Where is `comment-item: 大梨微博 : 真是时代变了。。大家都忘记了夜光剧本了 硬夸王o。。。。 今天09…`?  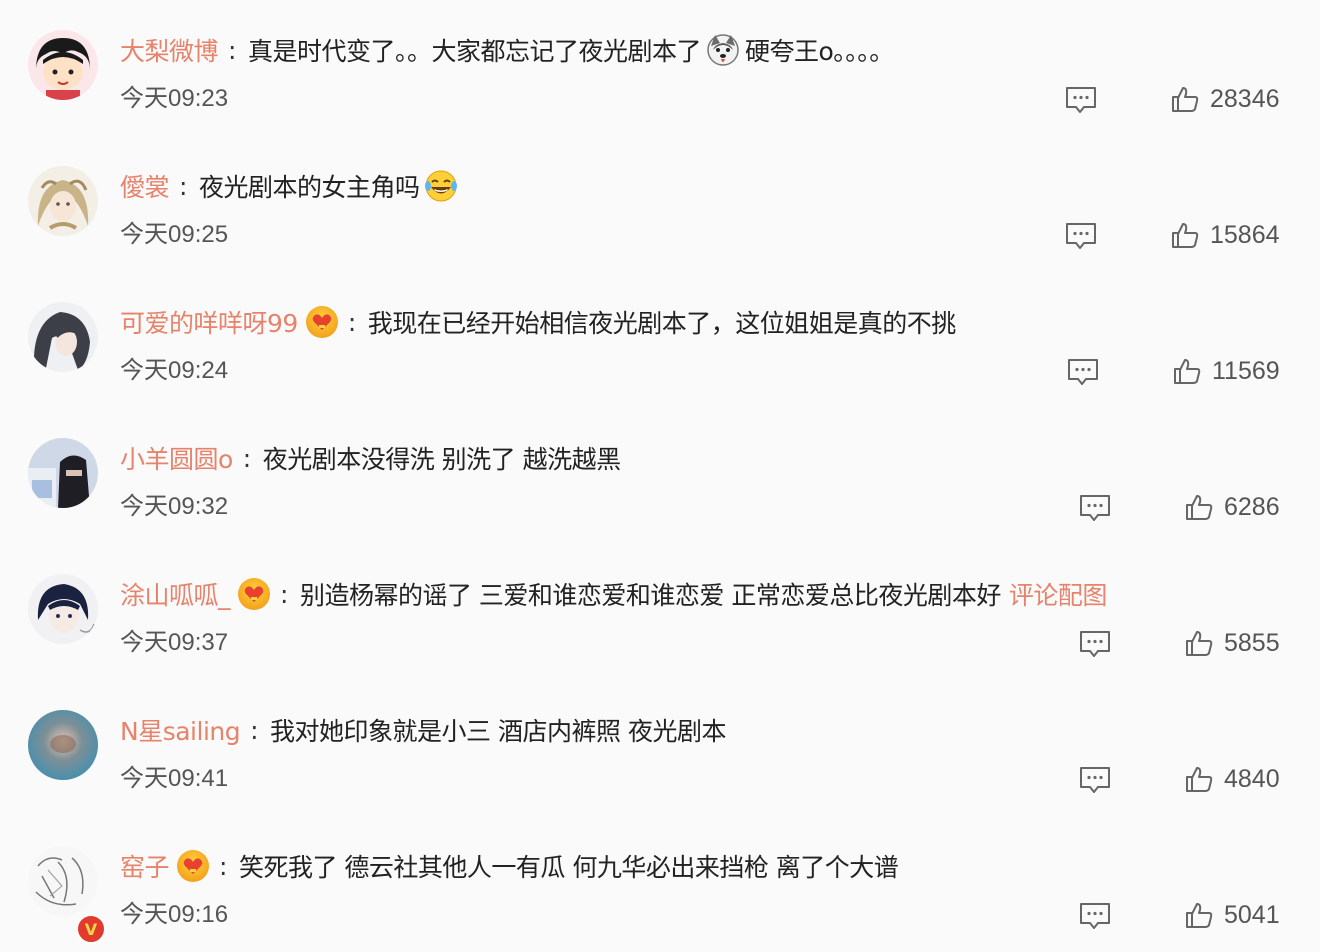
comment-item: 大梨微博 : 真是时代变了。。大家都忘记了夜光剧本了 硬夸王o。。。。 今天09… is located at coordinates (660, 68).